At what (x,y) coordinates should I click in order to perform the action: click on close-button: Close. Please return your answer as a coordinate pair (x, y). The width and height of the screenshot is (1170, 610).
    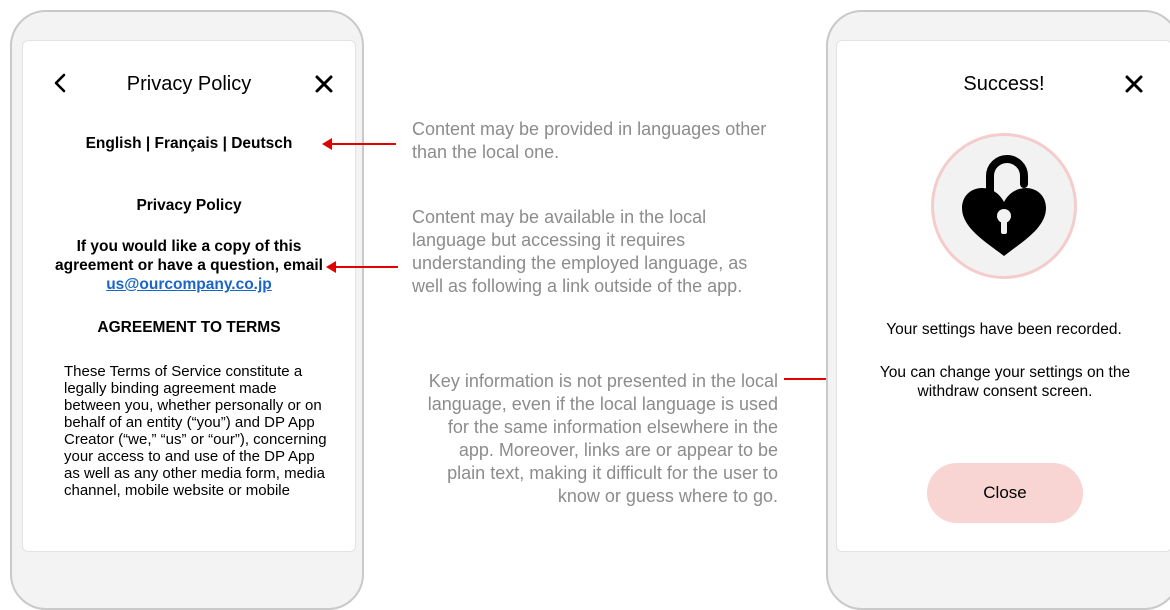
    Looking at the image, I should click on (1005, 493).